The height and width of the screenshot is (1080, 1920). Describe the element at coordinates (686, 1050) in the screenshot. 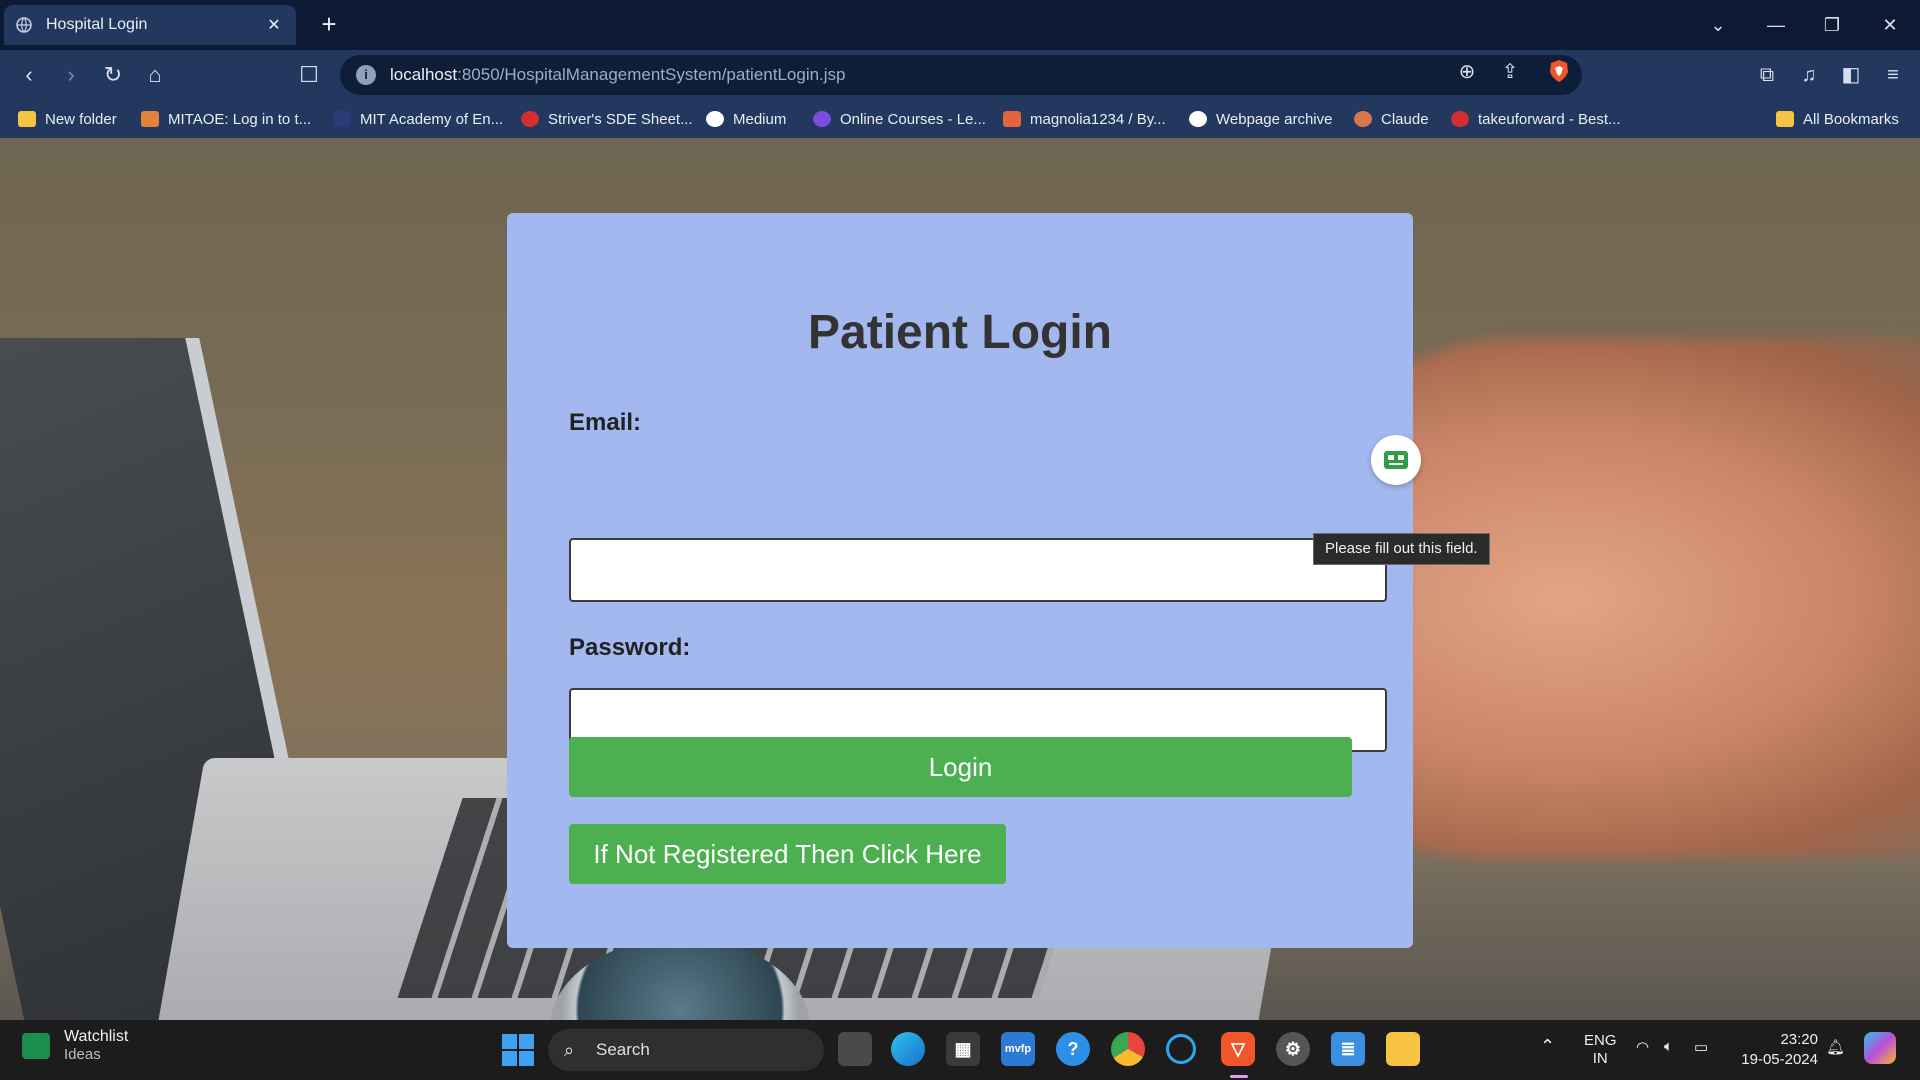

I see `taskbar-search: ⌕ Search` at that location.